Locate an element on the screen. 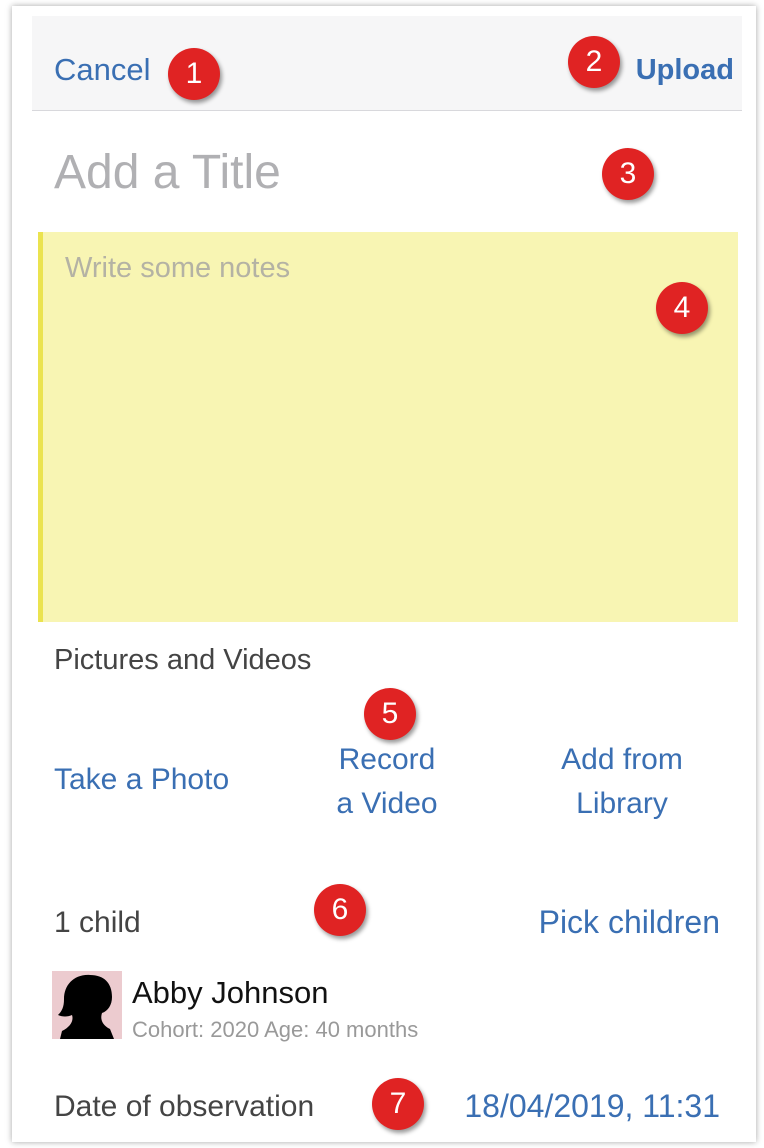  annotation-badge-1: 1 is located at coordinates (194, 74).